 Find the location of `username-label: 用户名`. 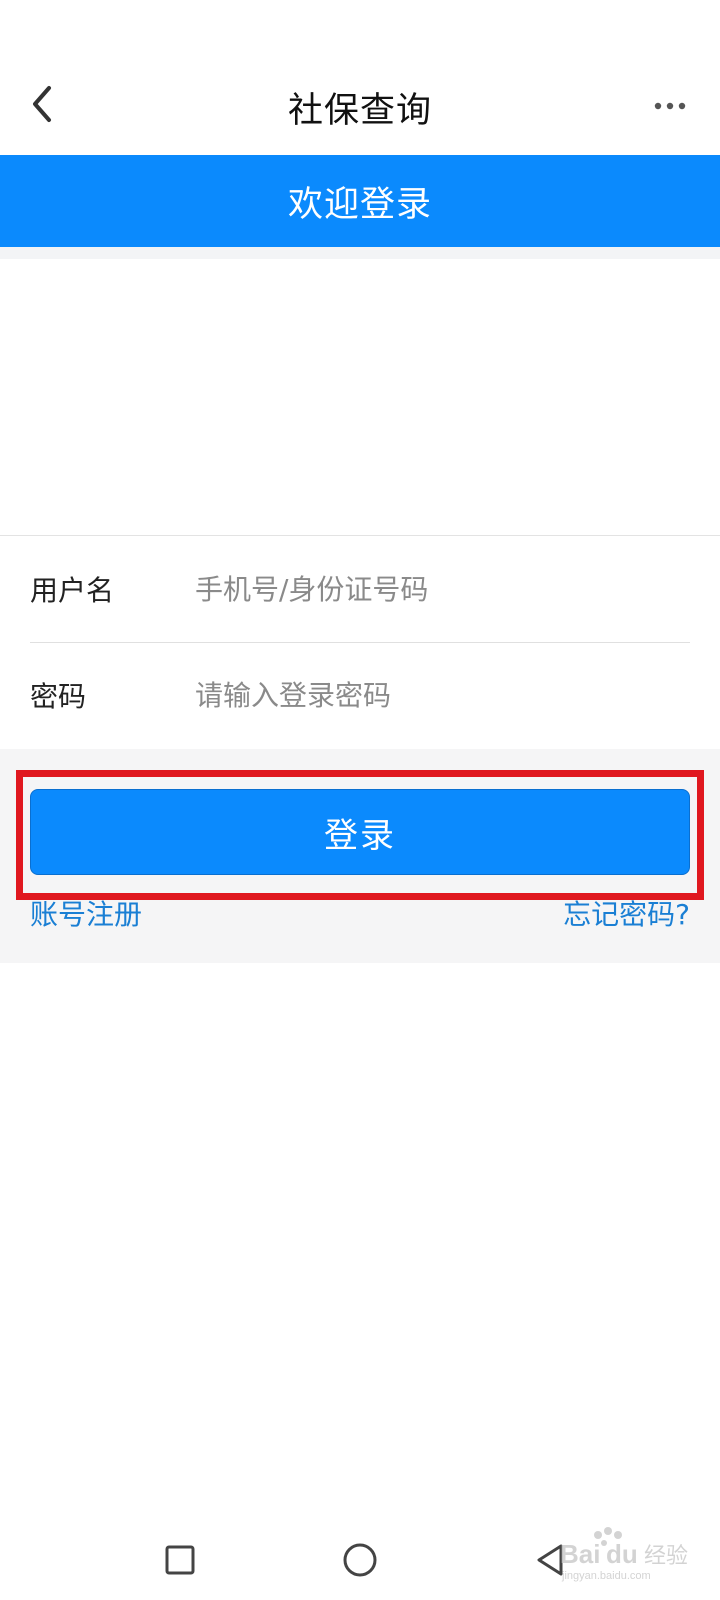

username-label: 用户名 is located at coordinates (72, 590).